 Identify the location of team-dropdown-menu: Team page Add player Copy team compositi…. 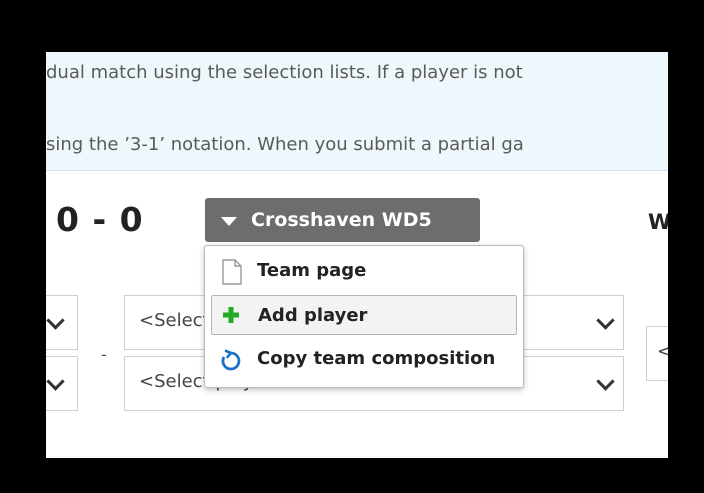
(364, 316).